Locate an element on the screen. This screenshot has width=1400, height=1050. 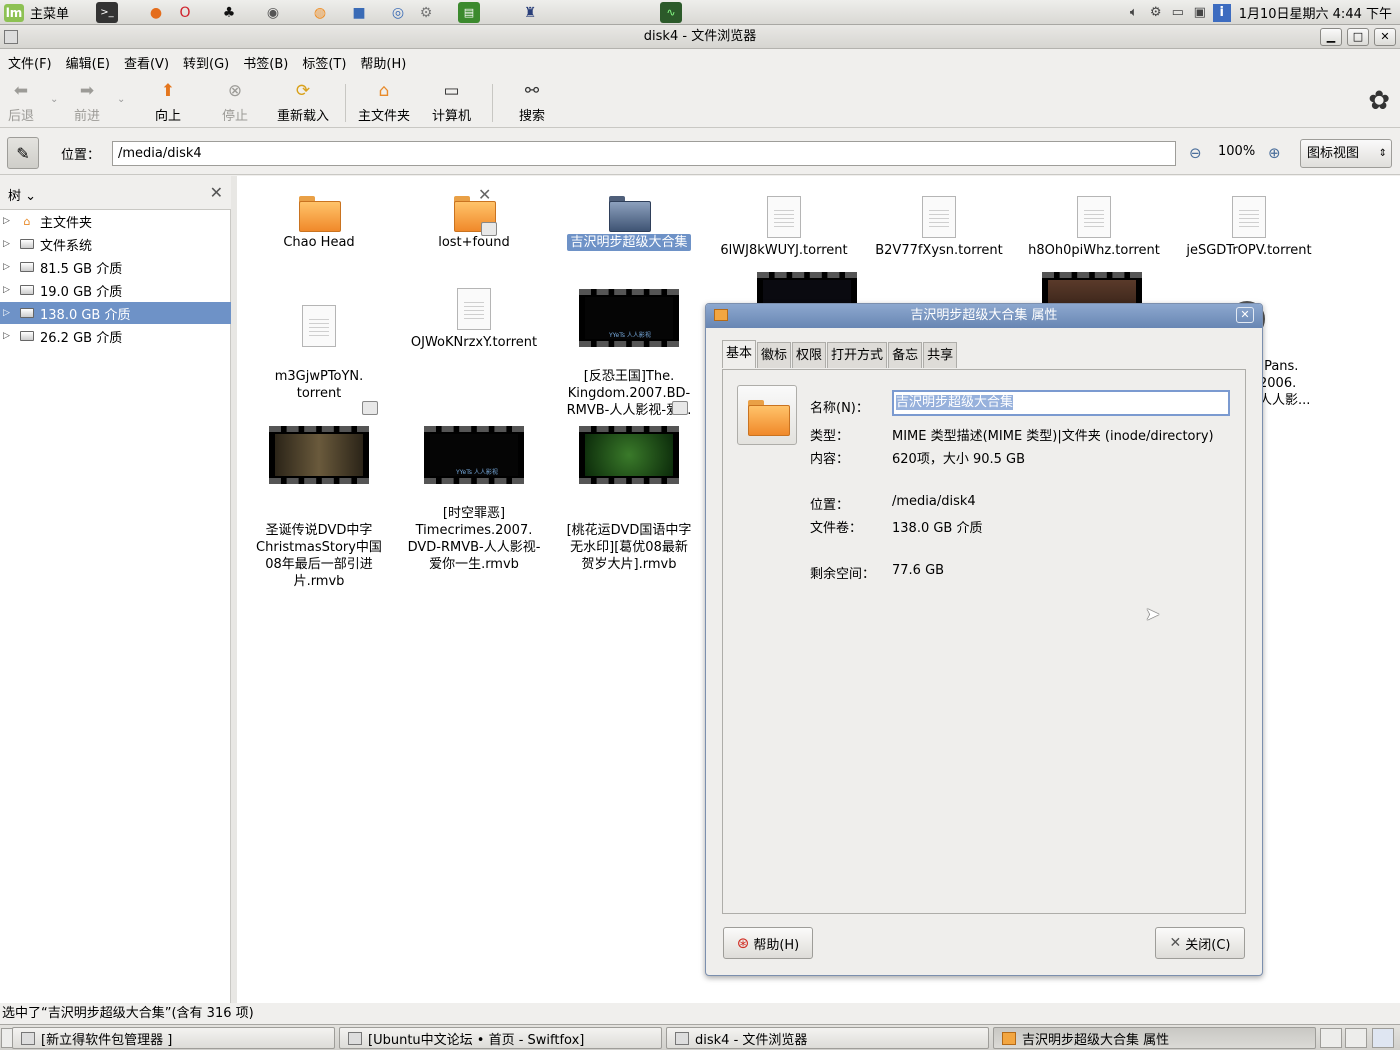
window-menu-icon is located at coordinates (11, 37).